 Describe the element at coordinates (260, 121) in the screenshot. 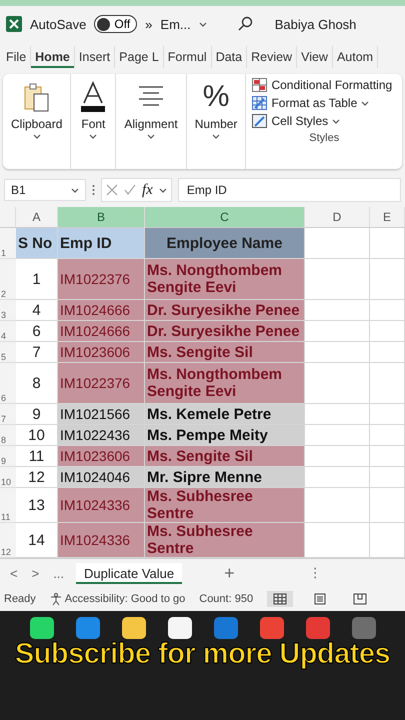

I see `cell-styles-icon` at that location.